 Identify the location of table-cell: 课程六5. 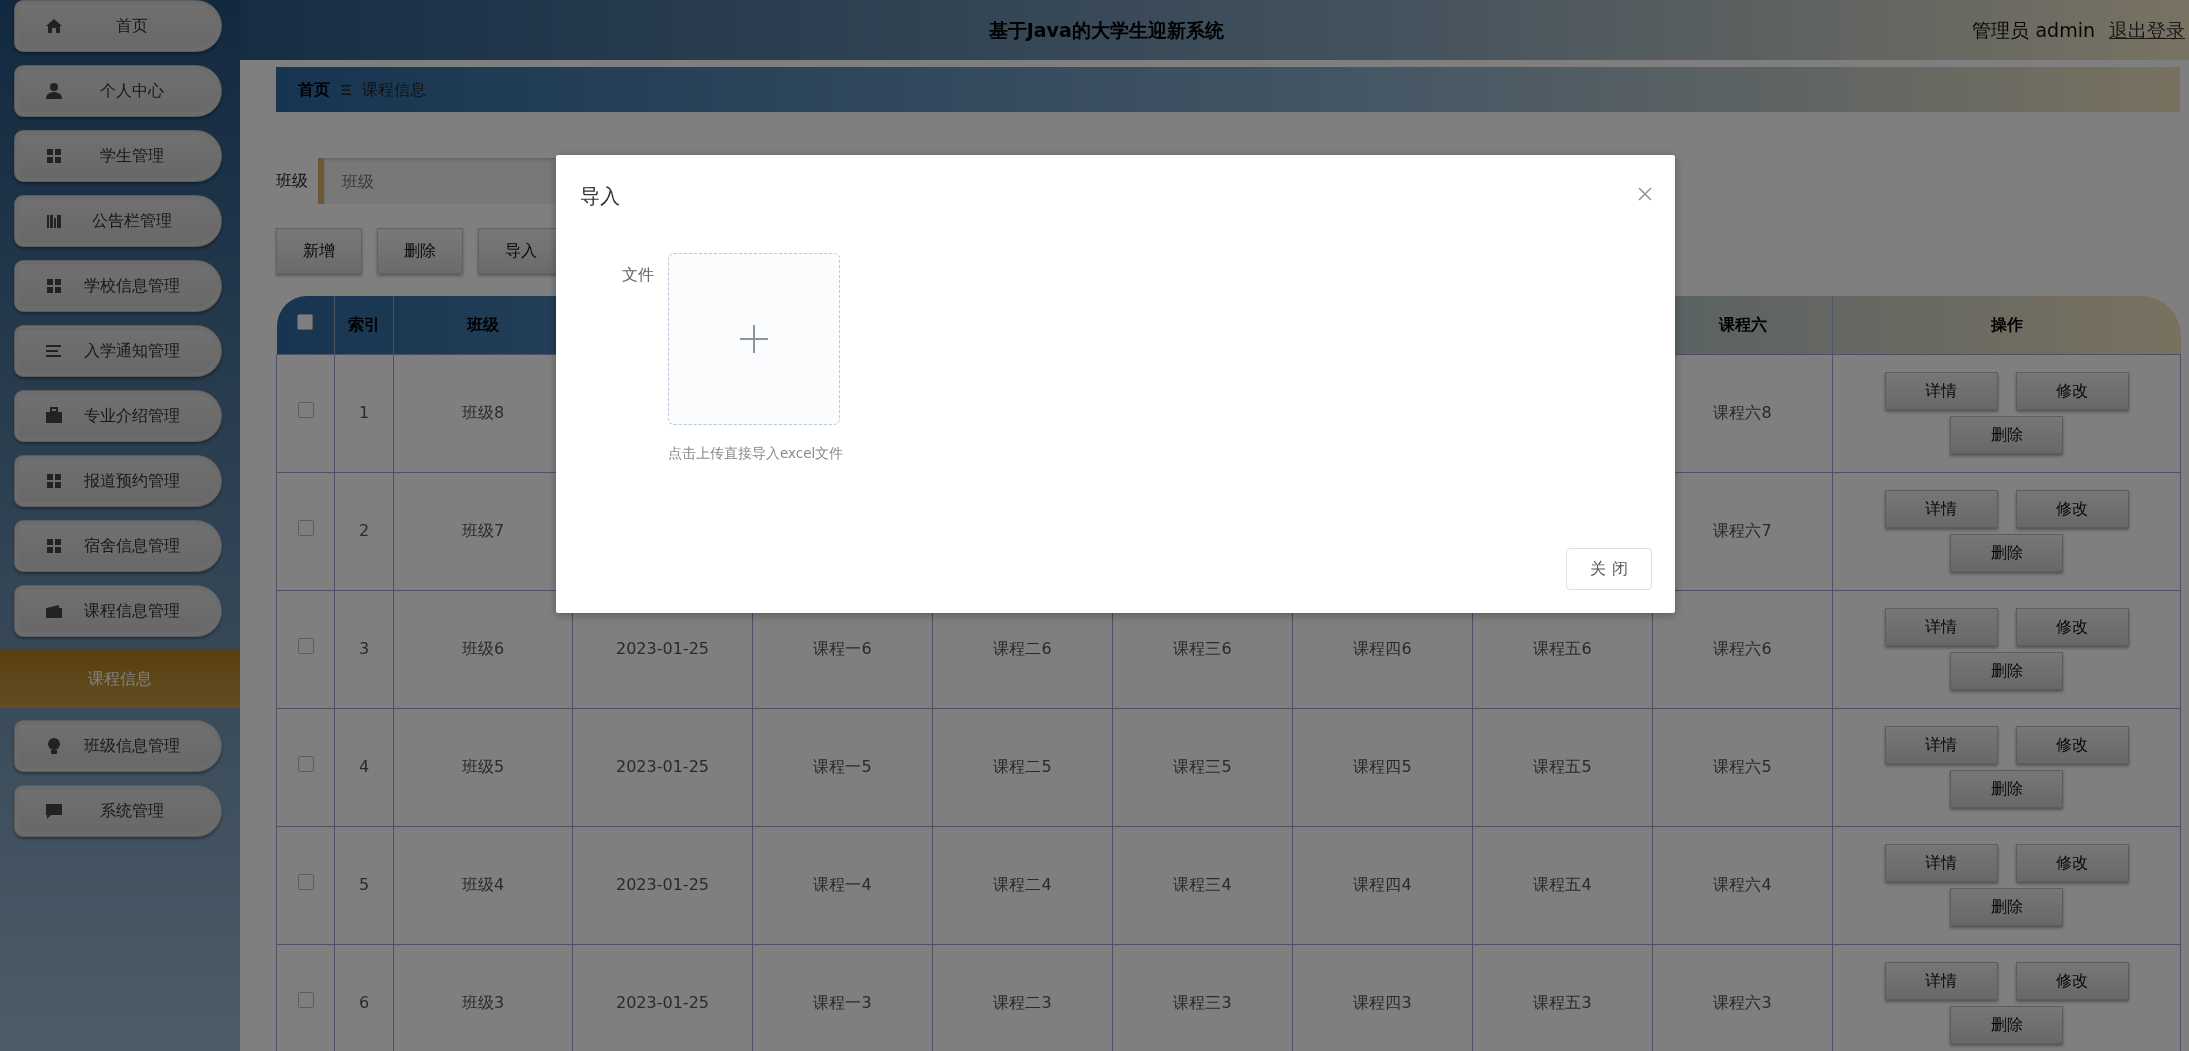
(1742, 767).